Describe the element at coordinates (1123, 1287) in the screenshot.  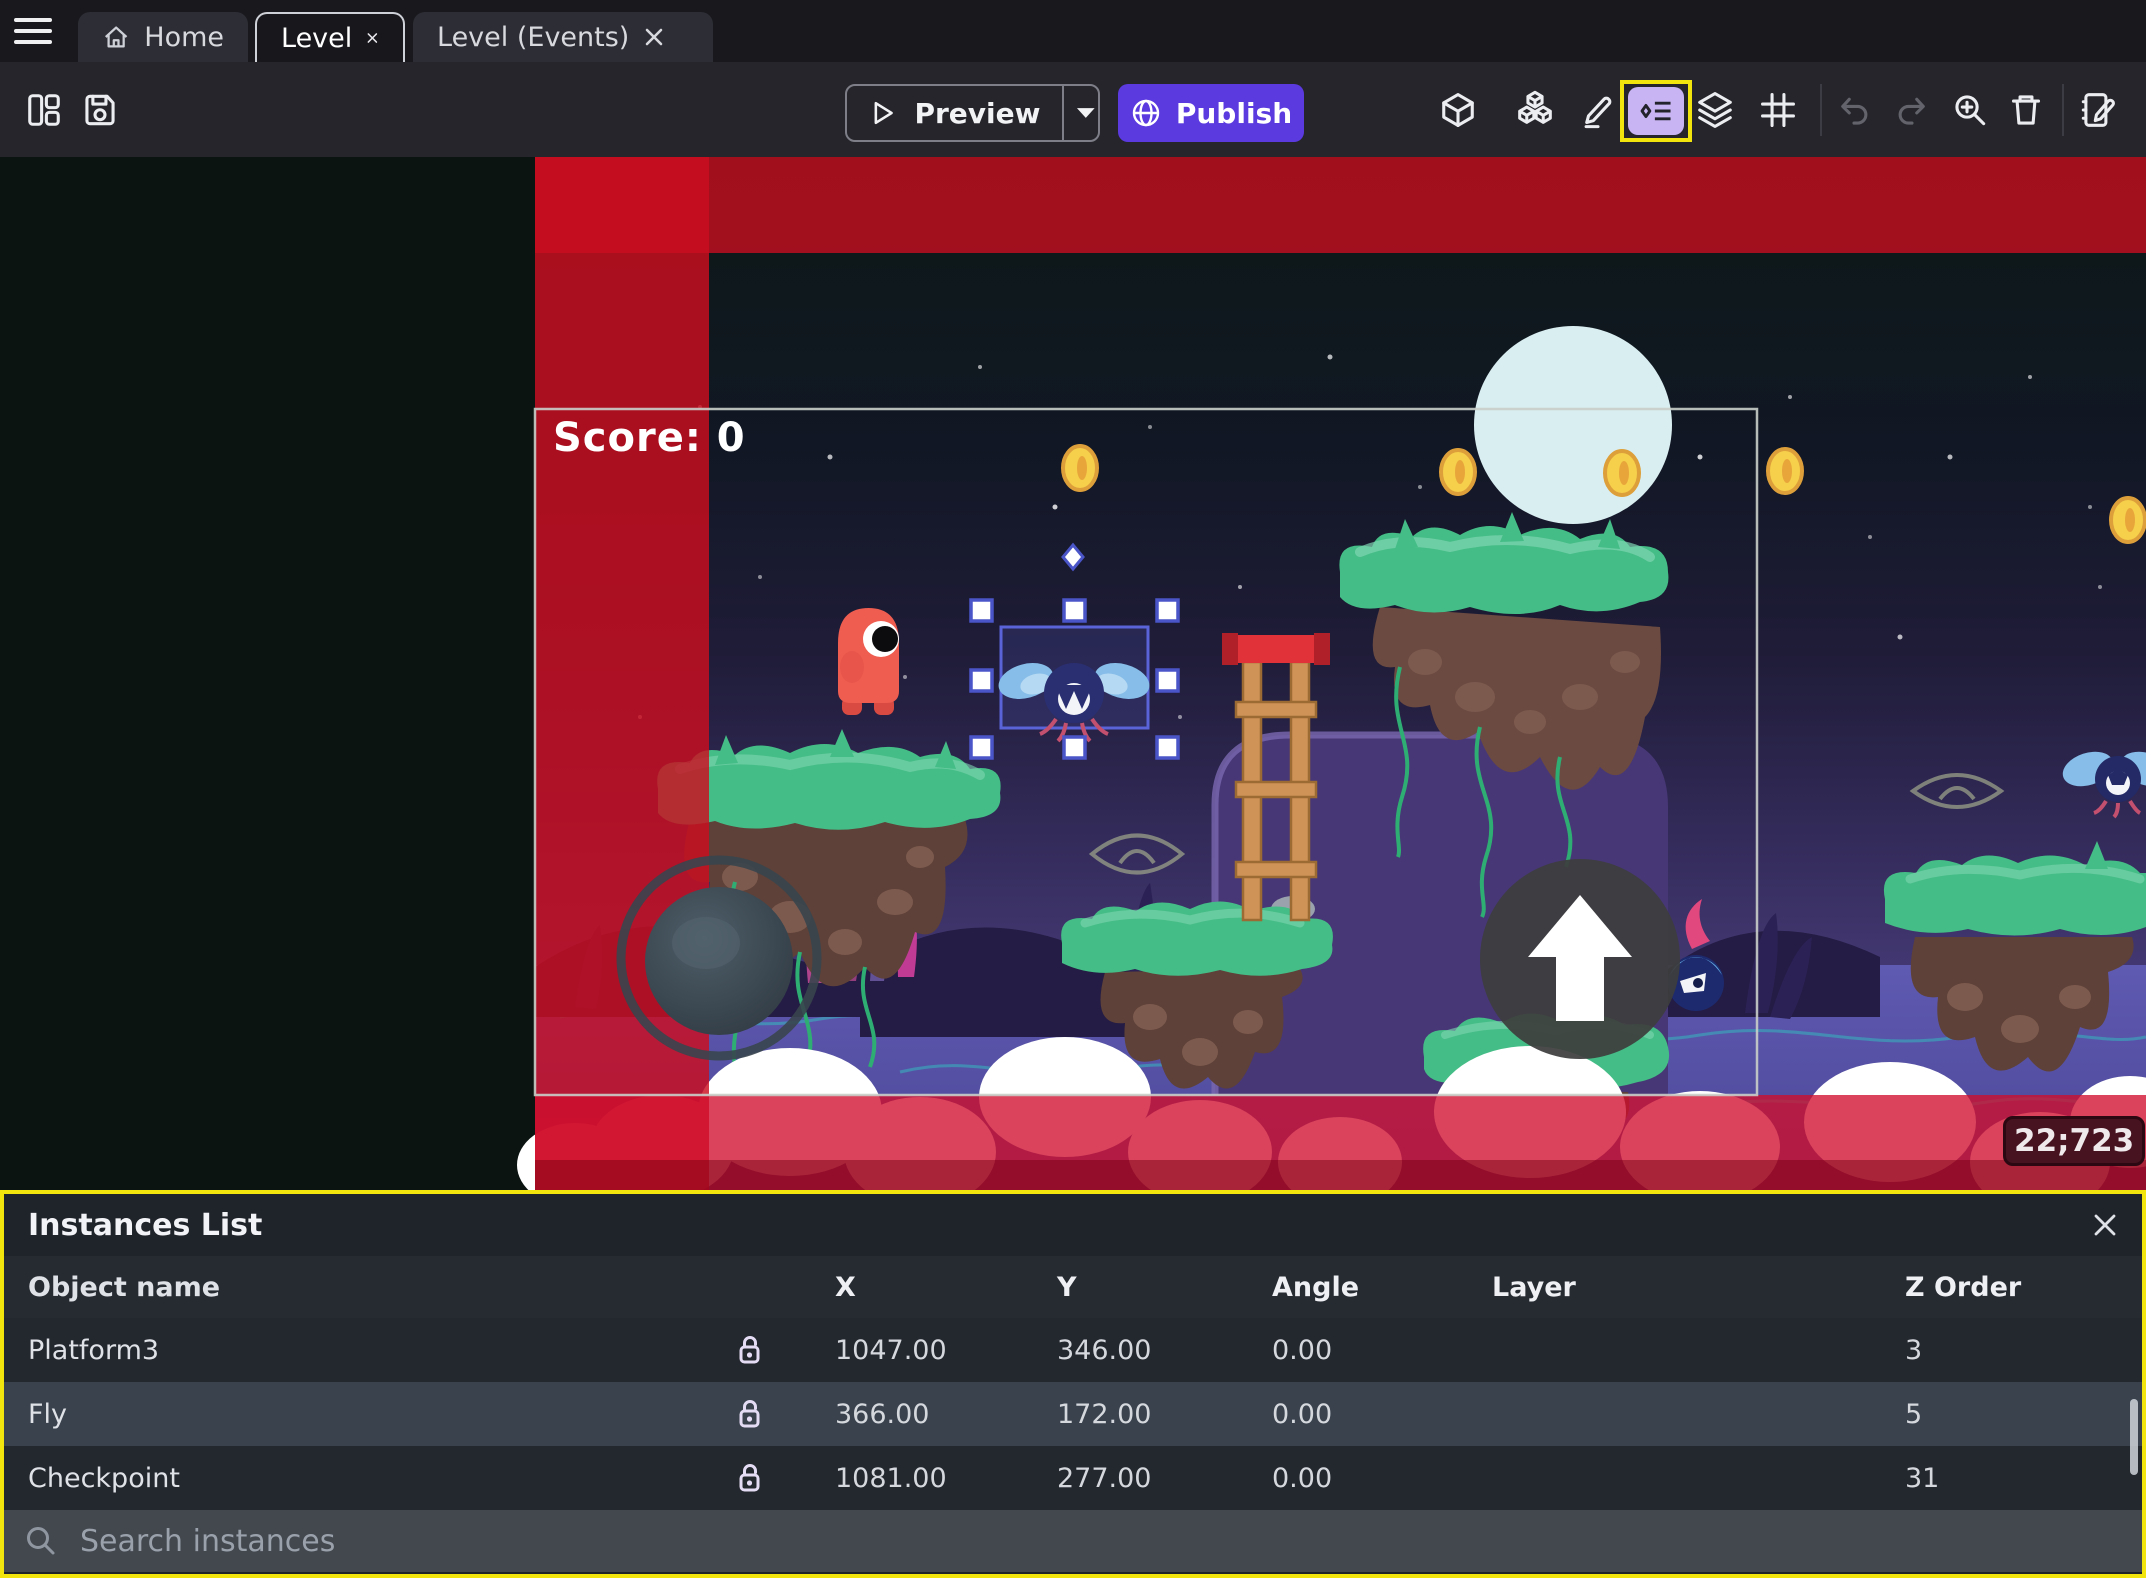
I see `col-y: Y` at that location.